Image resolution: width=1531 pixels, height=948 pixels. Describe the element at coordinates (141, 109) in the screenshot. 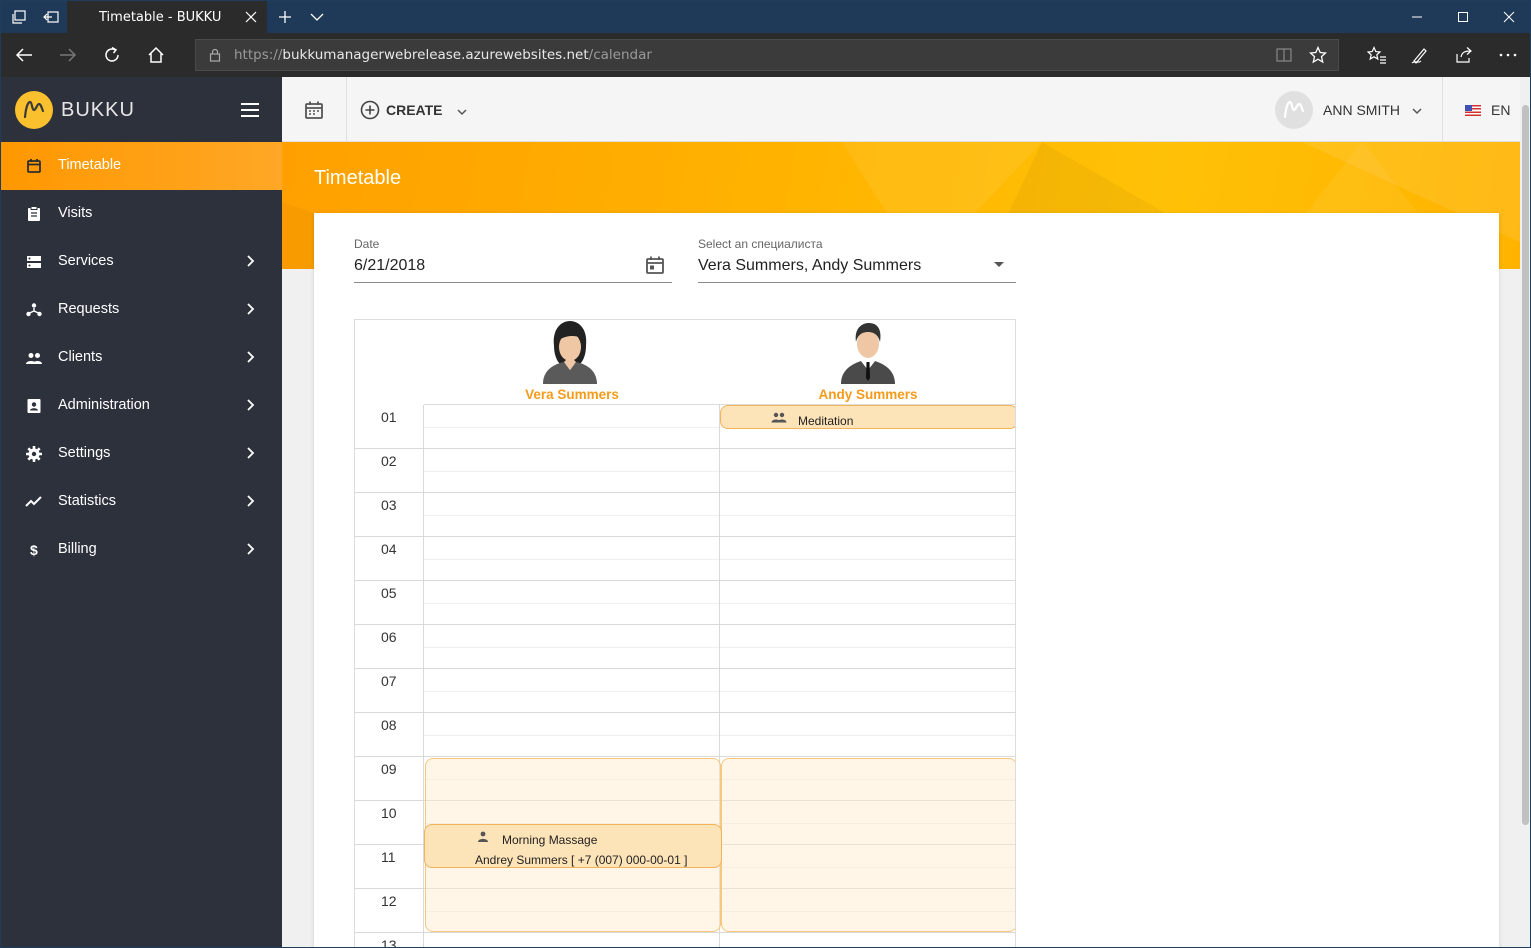

I see `brand: BUKKU` at that location.